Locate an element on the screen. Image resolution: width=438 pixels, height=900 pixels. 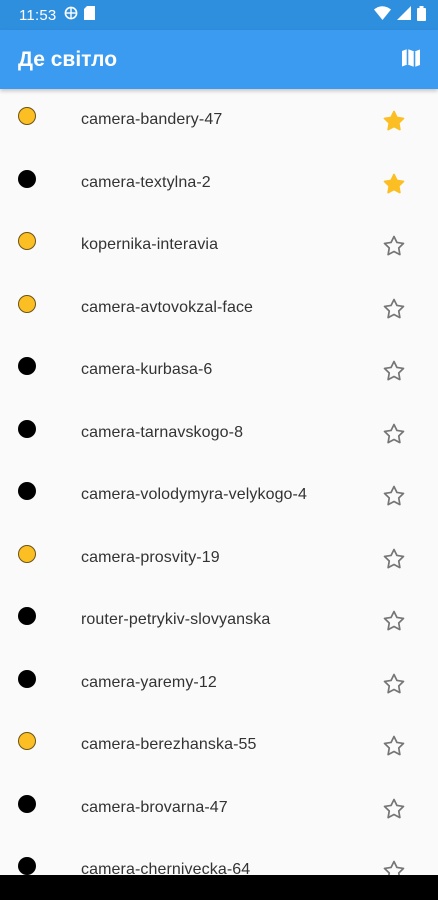
item-label: camera-chernivecka-64 is located at coordinates (166, 868).